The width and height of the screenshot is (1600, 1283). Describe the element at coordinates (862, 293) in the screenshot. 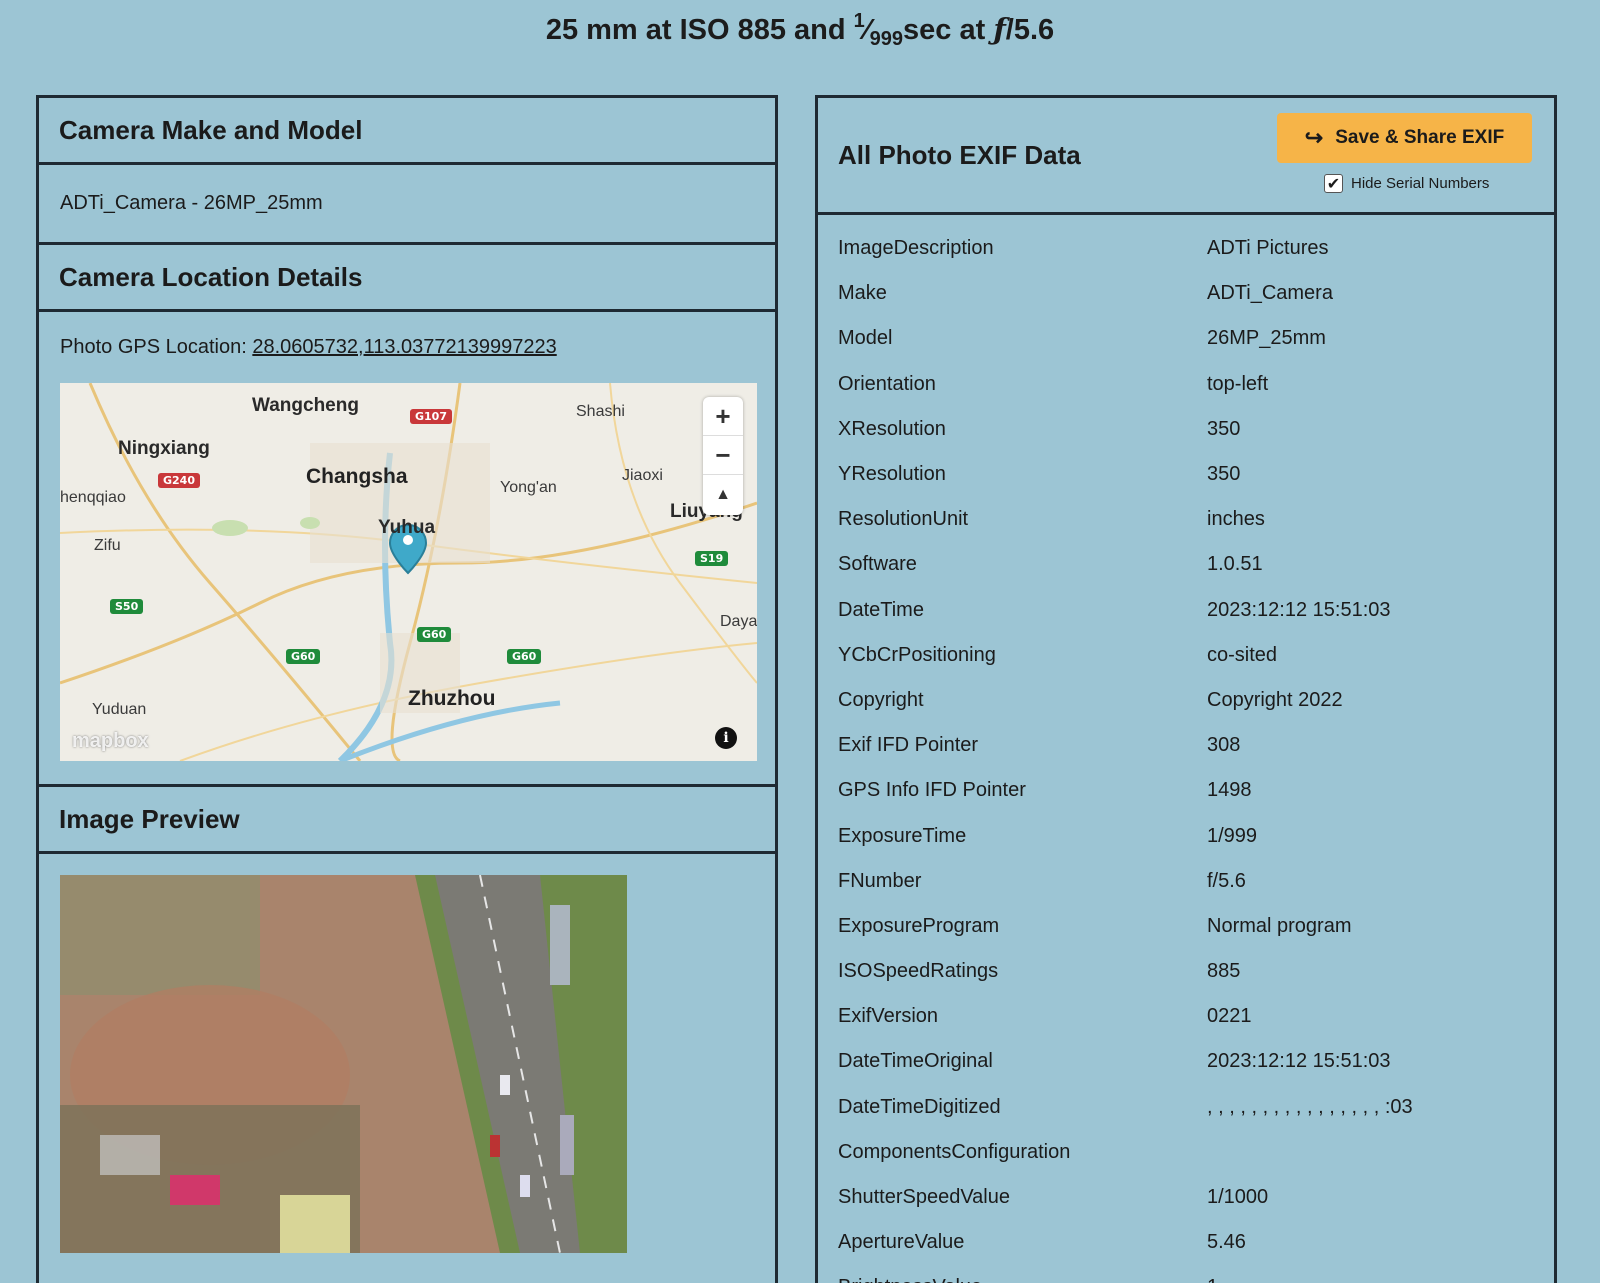

I see `exif-key: Make` at that location.